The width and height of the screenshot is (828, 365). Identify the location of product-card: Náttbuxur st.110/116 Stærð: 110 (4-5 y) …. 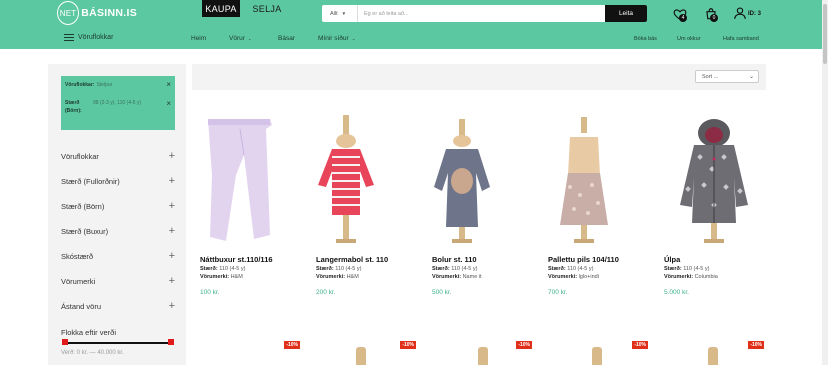
(252, 205).